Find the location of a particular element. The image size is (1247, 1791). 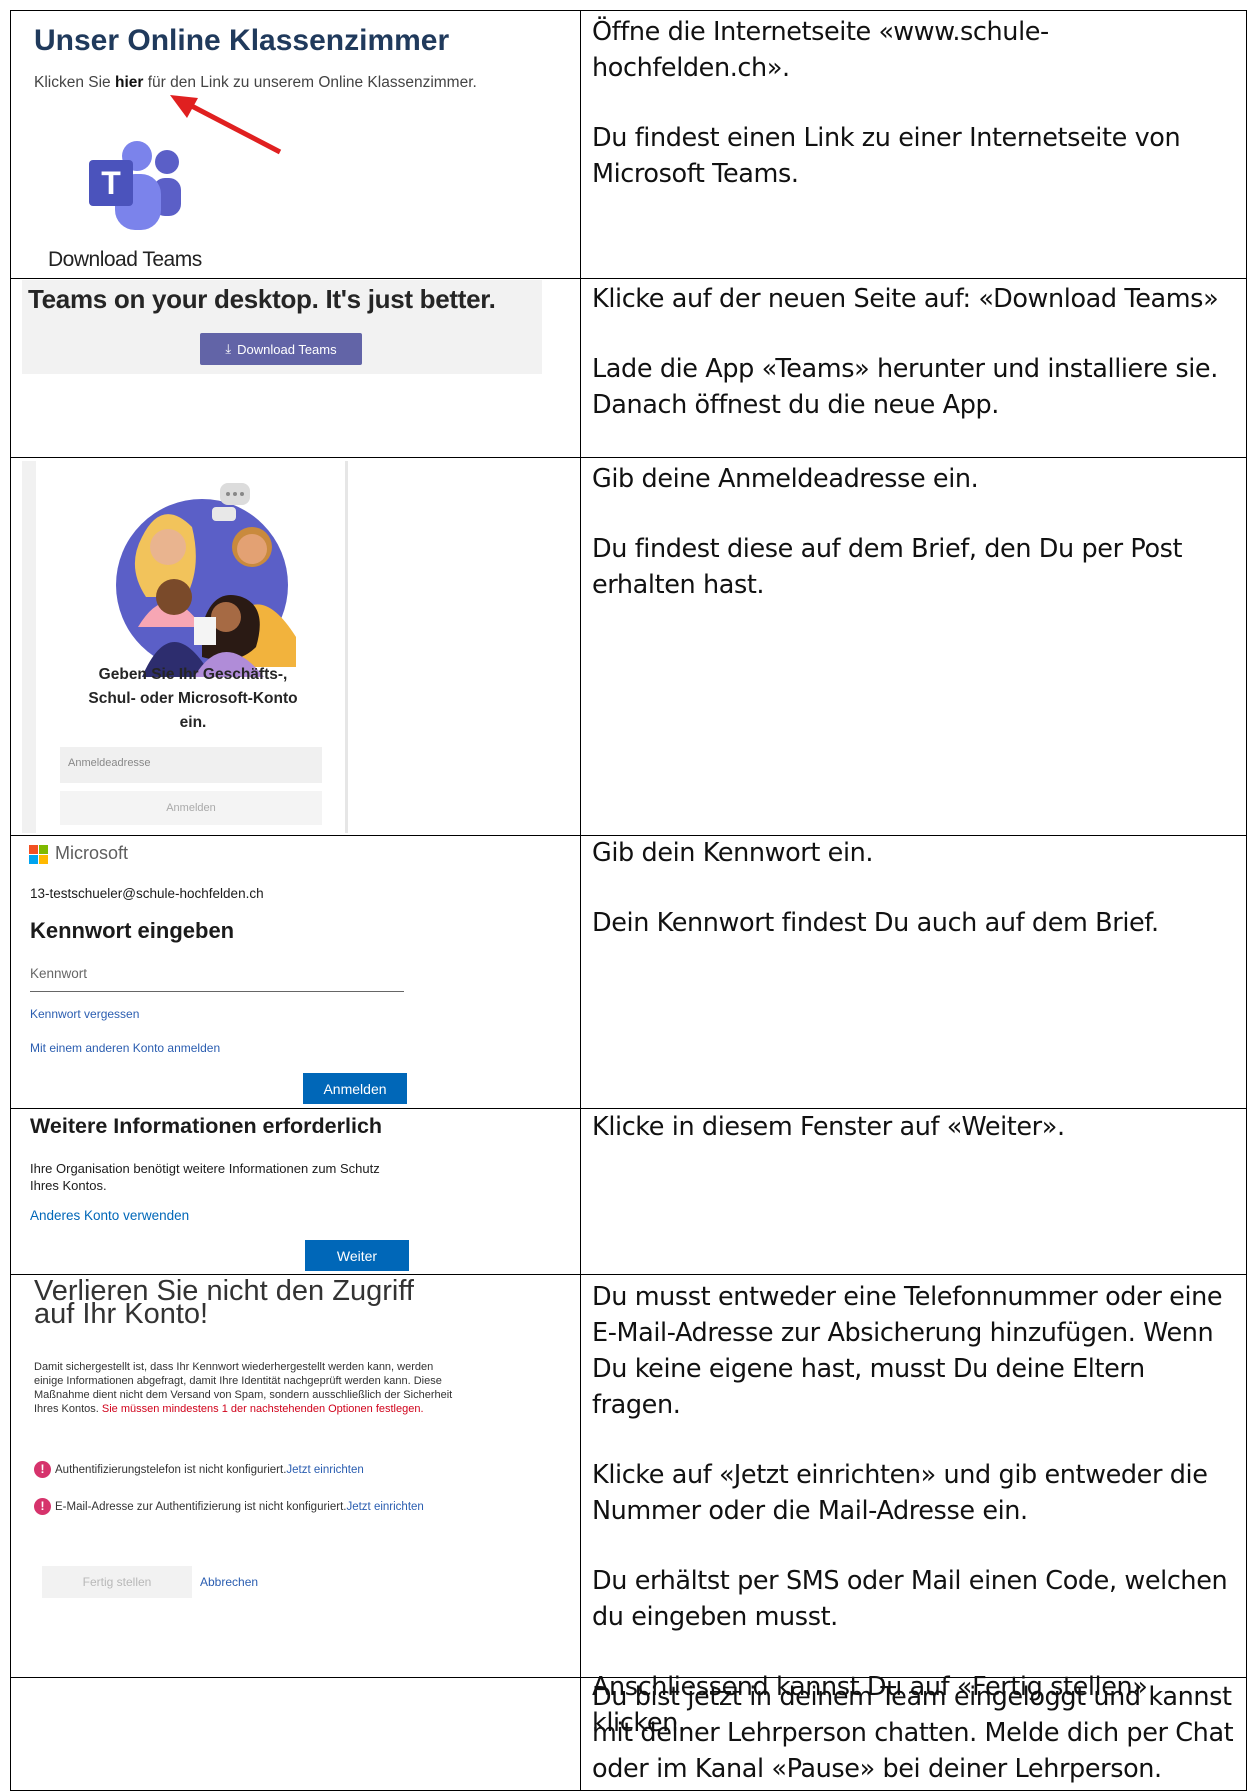

instruction-text: Gib deine Anmeldeadresse ein. is located at coordinates (785, 479).